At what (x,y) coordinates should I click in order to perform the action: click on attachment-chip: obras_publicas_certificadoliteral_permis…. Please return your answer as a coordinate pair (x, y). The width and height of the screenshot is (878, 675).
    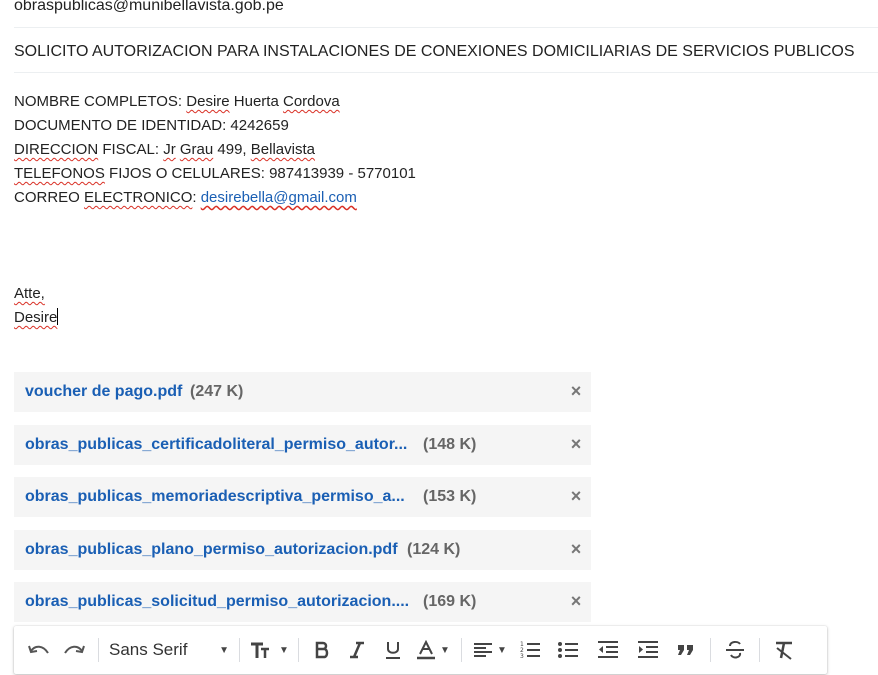
    Looking at the image, I should click on (302, 444).